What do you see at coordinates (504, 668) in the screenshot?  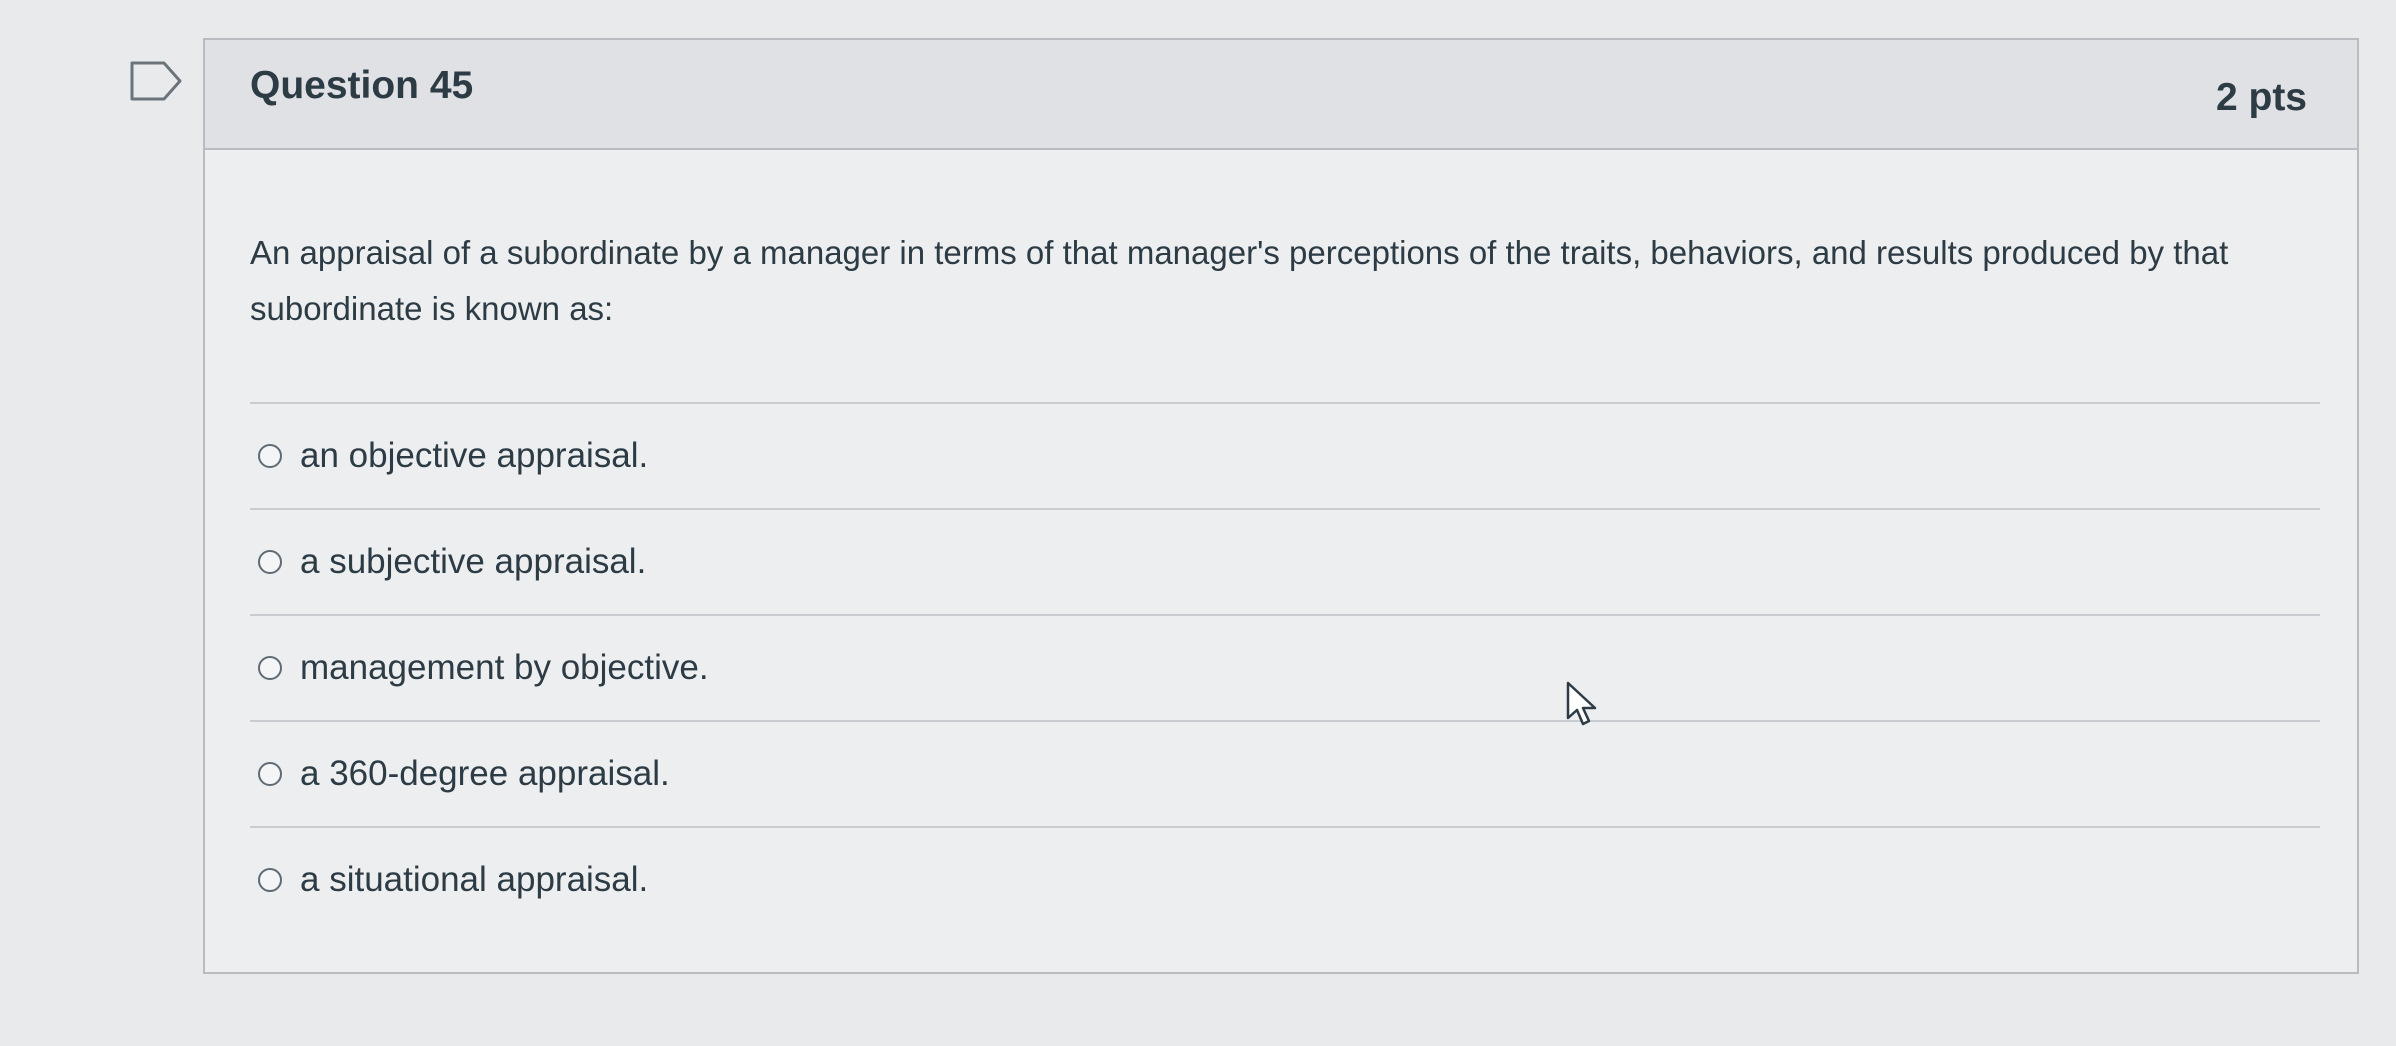 I see `answer-label: management by objective.` at bounding box center [504, 668].